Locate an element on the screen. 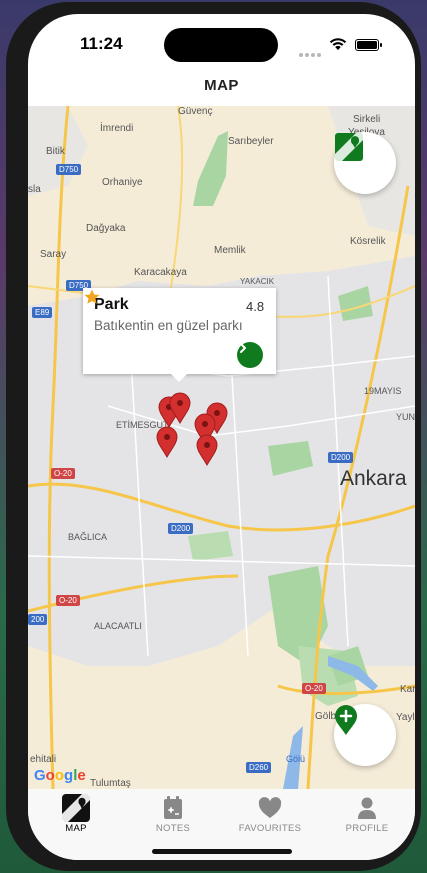 Image resolution: width=427 pixels, height=873 pixels. road-sign: E89 is located at coordinates (42, 312).